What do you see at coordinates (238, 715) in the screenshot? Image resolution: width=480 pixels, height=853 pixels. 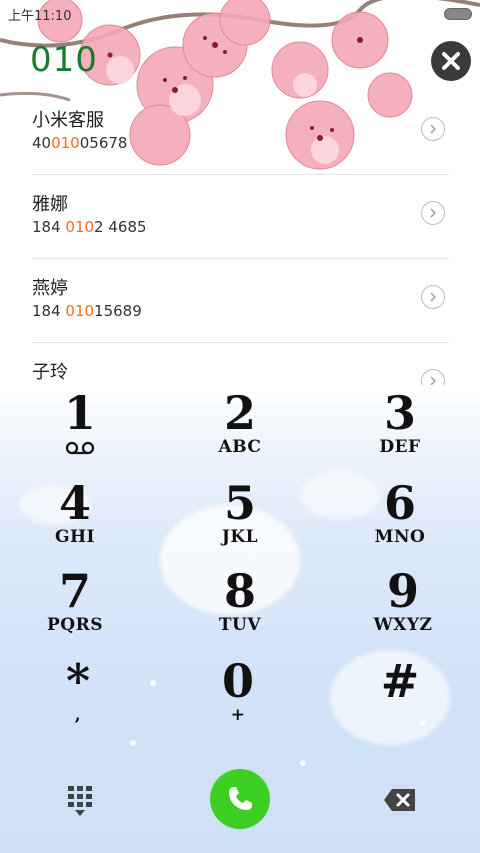 I see `key-letters: +` at bounding box center [238, 715].